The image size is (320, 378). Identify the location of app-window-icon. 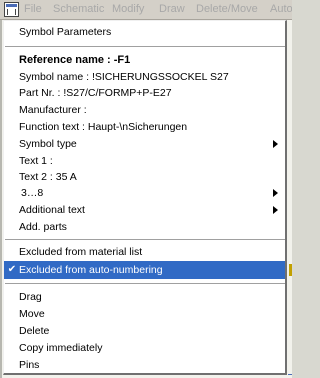
(11, 9).